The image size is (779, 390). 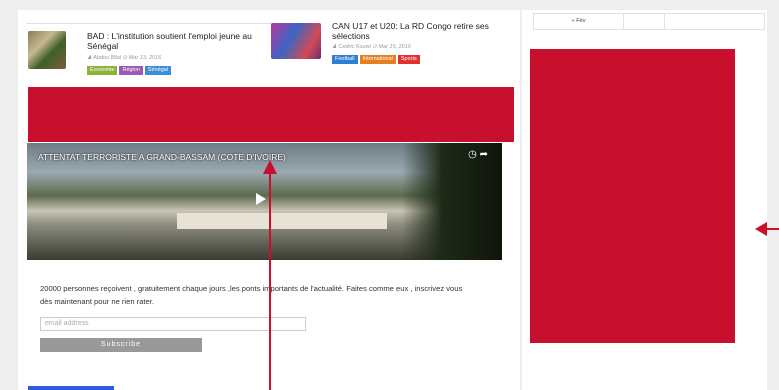 I want to click on play-icon, so click(x=261, y=199).